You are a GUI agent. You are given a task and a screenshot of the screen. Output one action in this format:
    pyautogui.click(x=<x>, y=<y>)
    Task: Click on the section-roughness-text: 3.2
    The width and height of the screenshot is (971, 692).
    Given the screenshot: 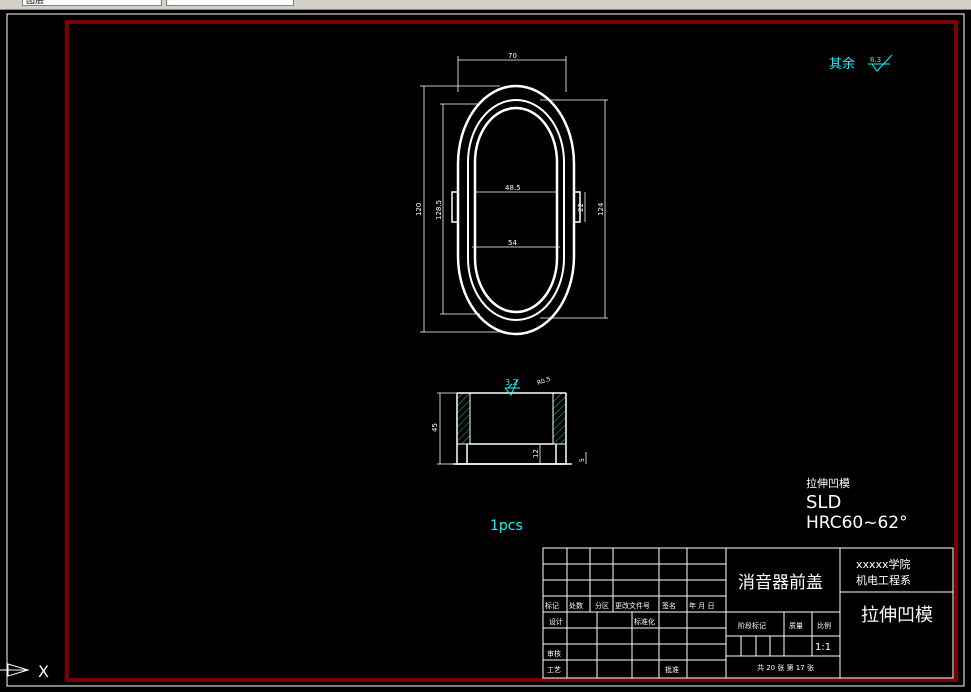 What is the action you would take?
    pyautogui.click(x=511, y=382)
    